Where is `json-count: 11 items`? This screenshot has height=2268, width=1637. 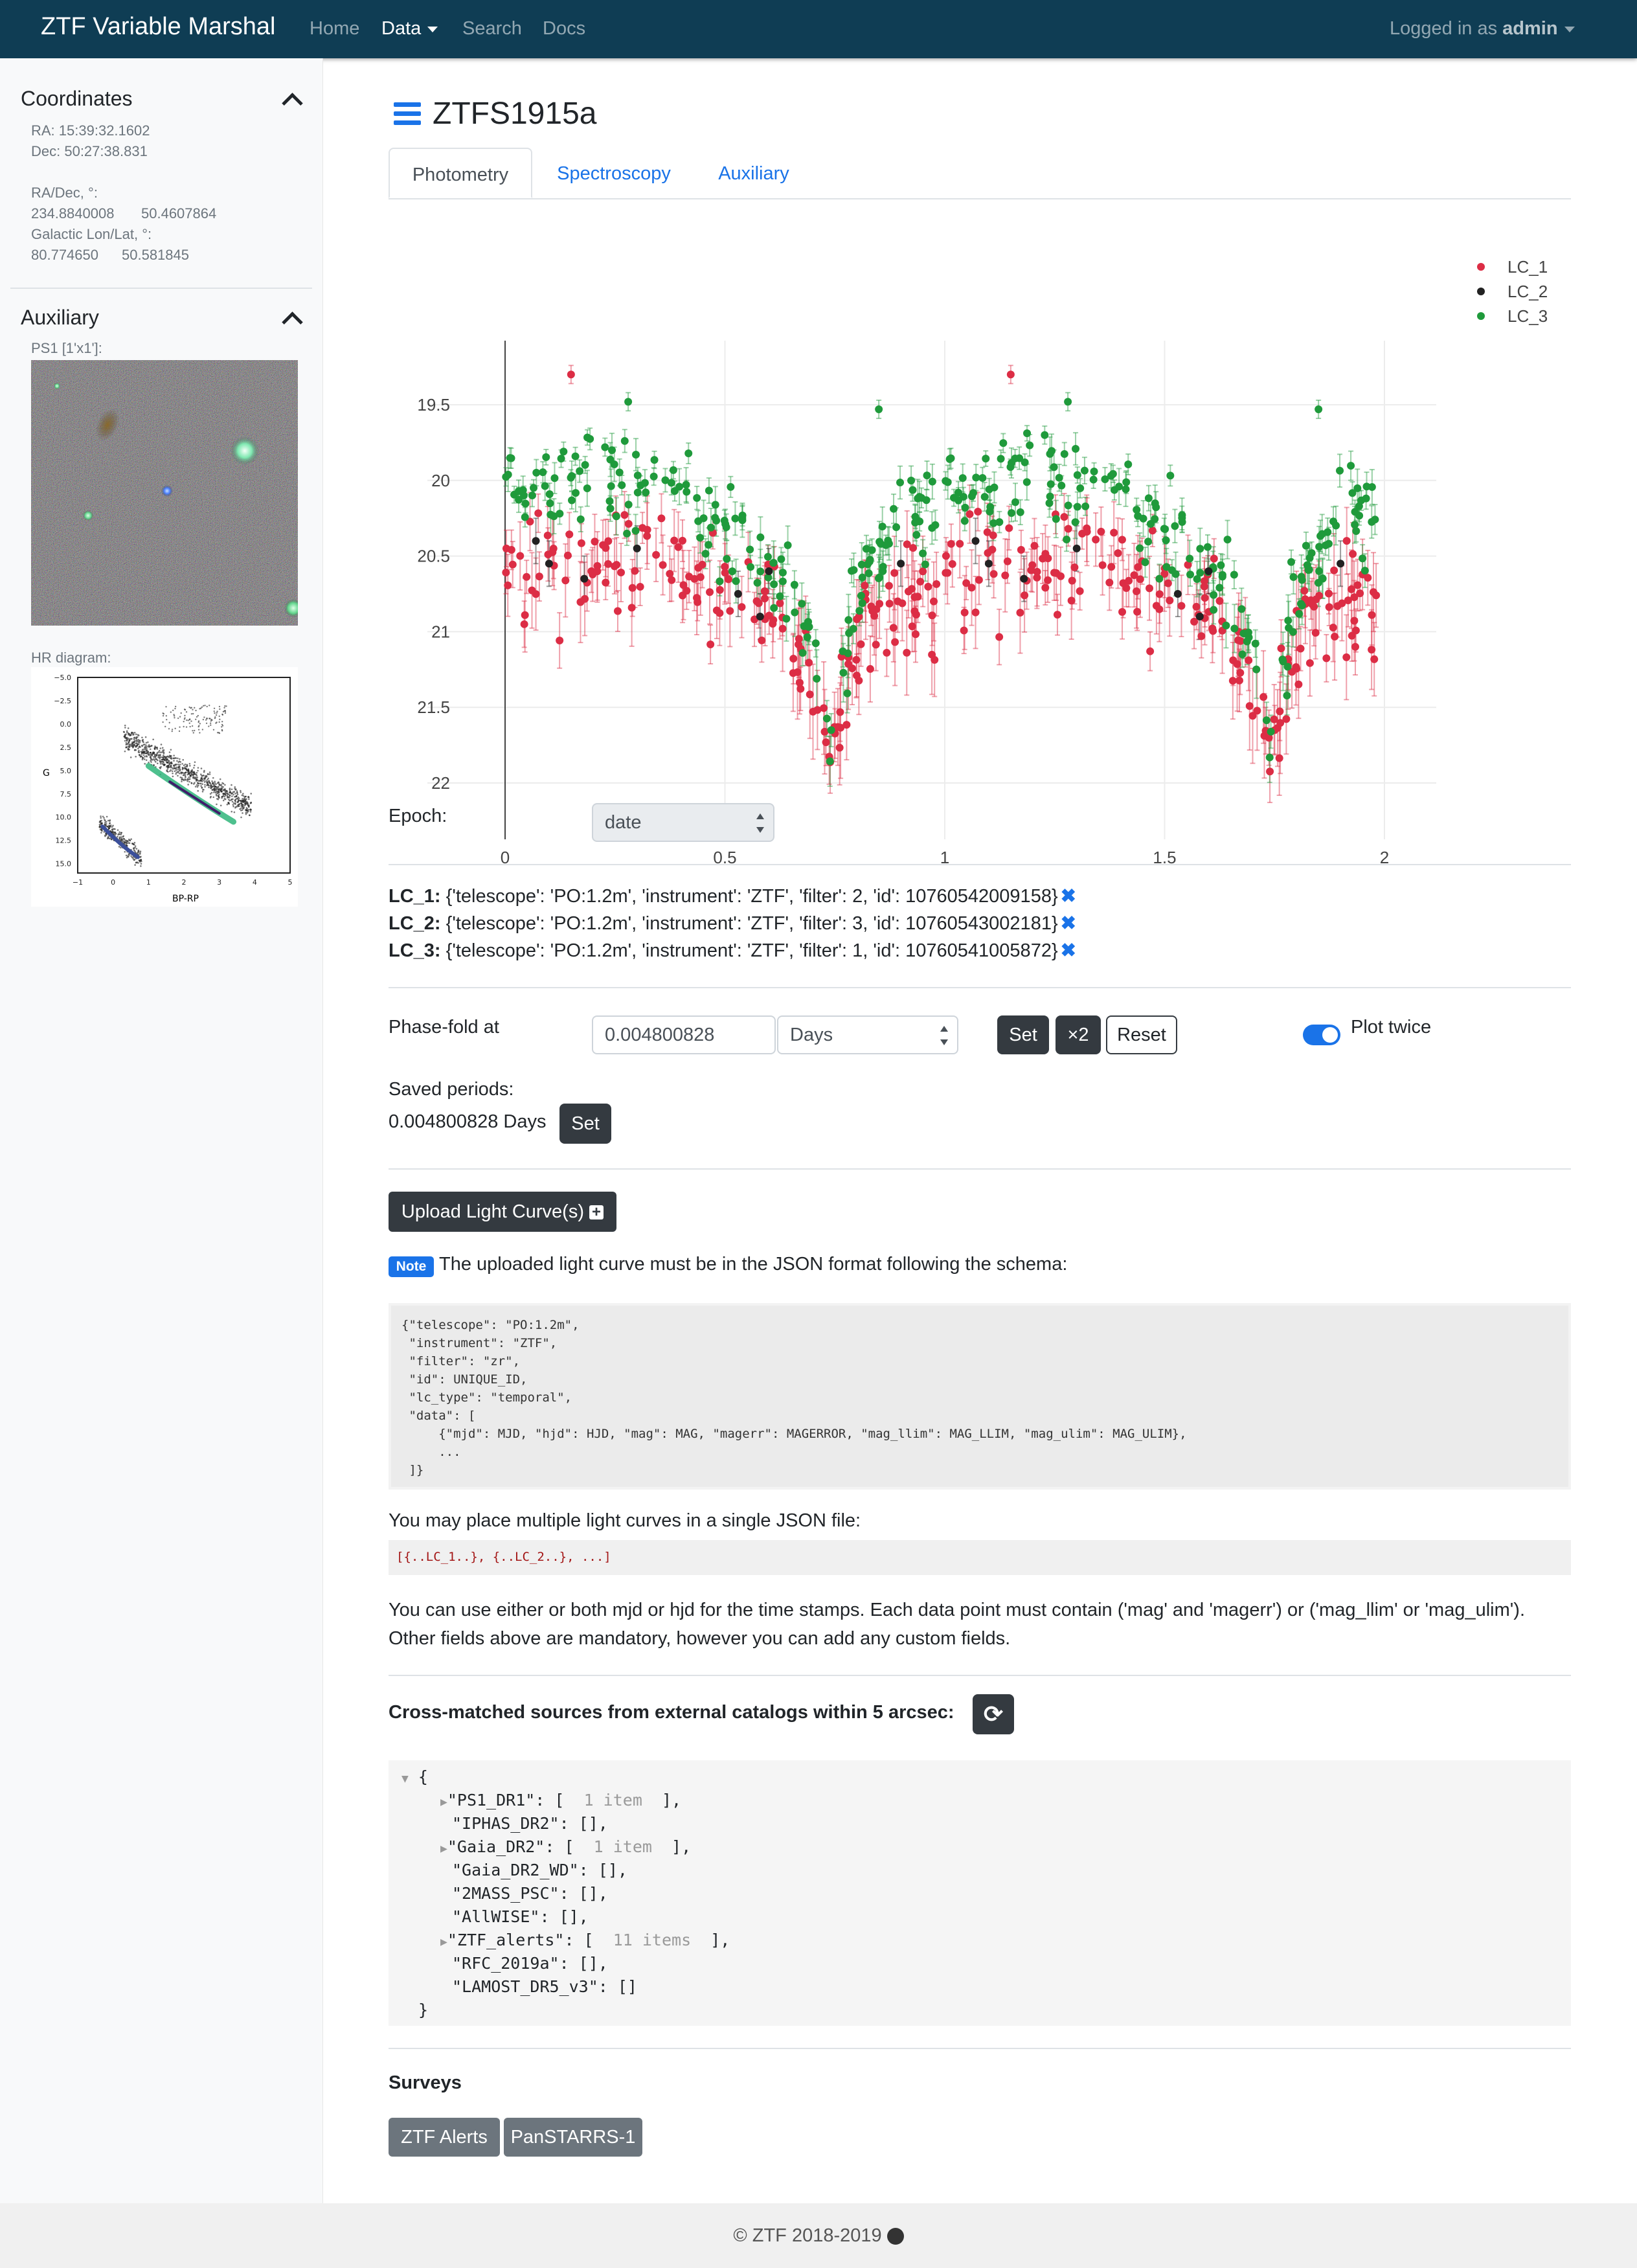 json-count: 11 items is located at coordinates (647, 1940).